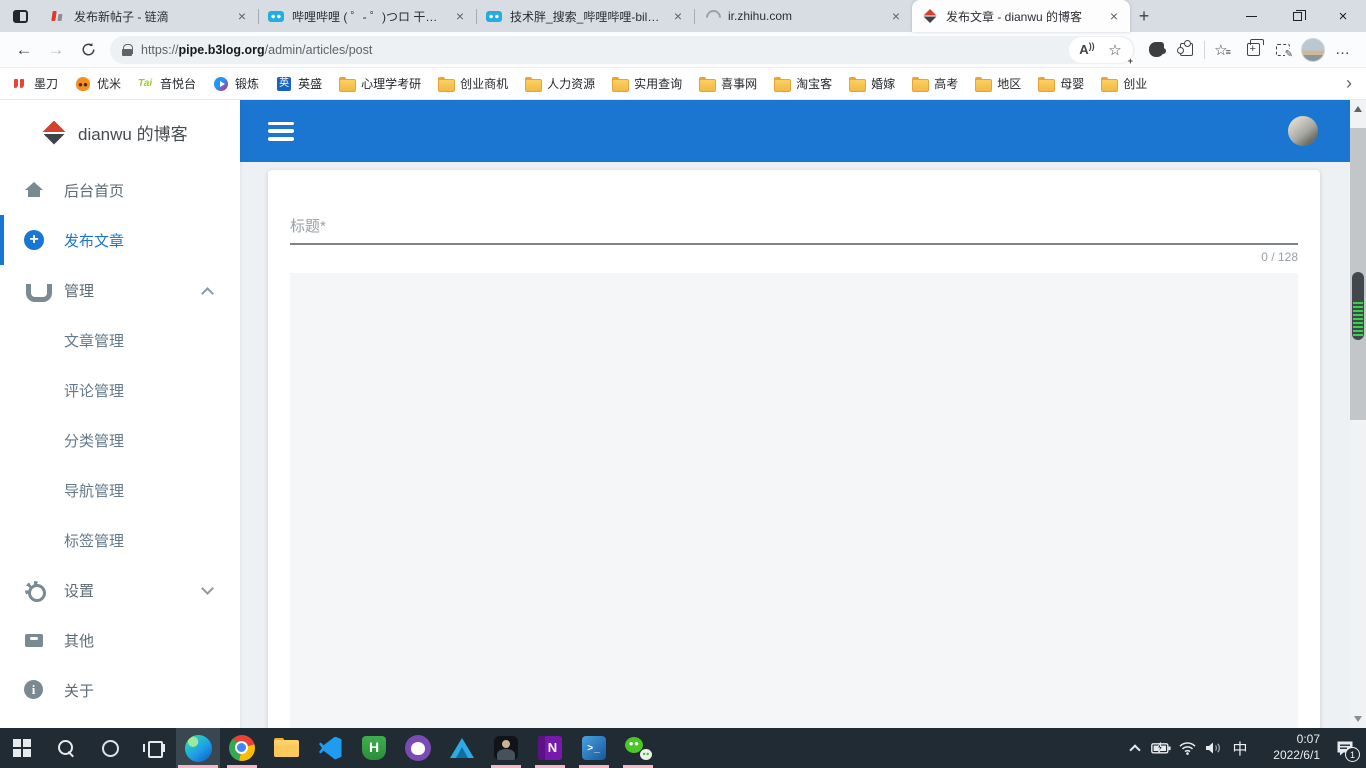 The height and width of the screenshot is (768, 1366). I want to click on taskbar-search-button, so click(66, 748).